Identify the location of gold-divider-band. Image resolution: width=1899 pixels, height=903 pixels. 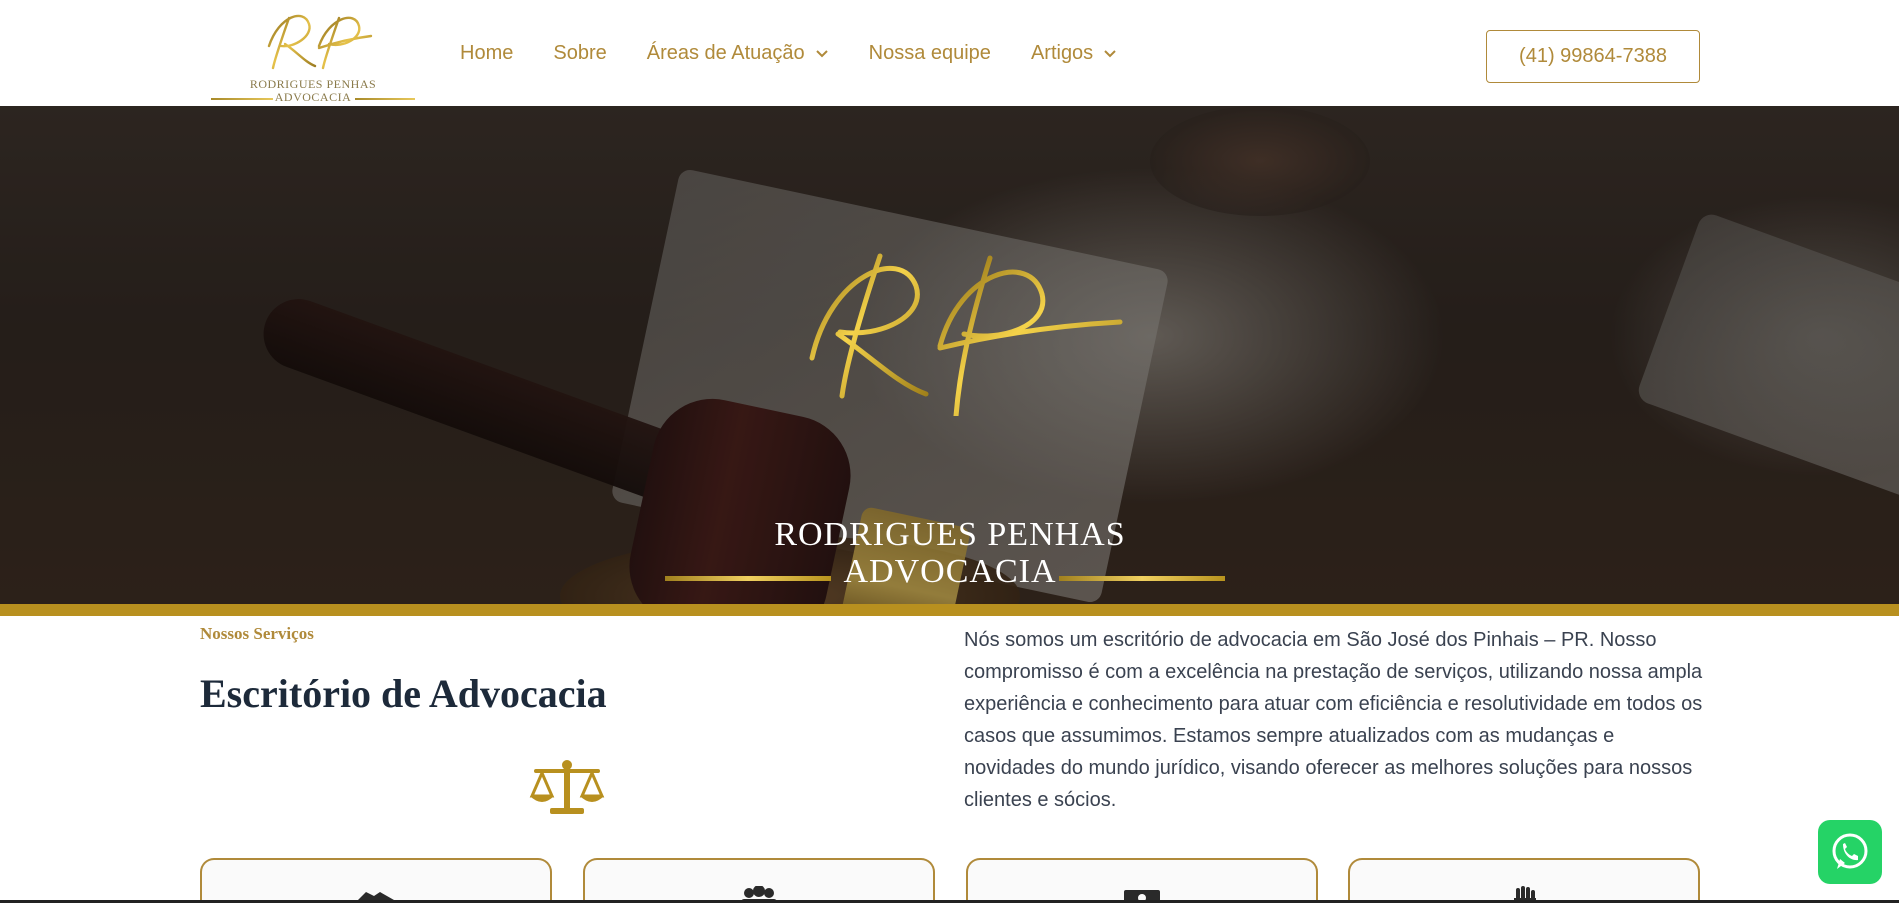
(949, 610).